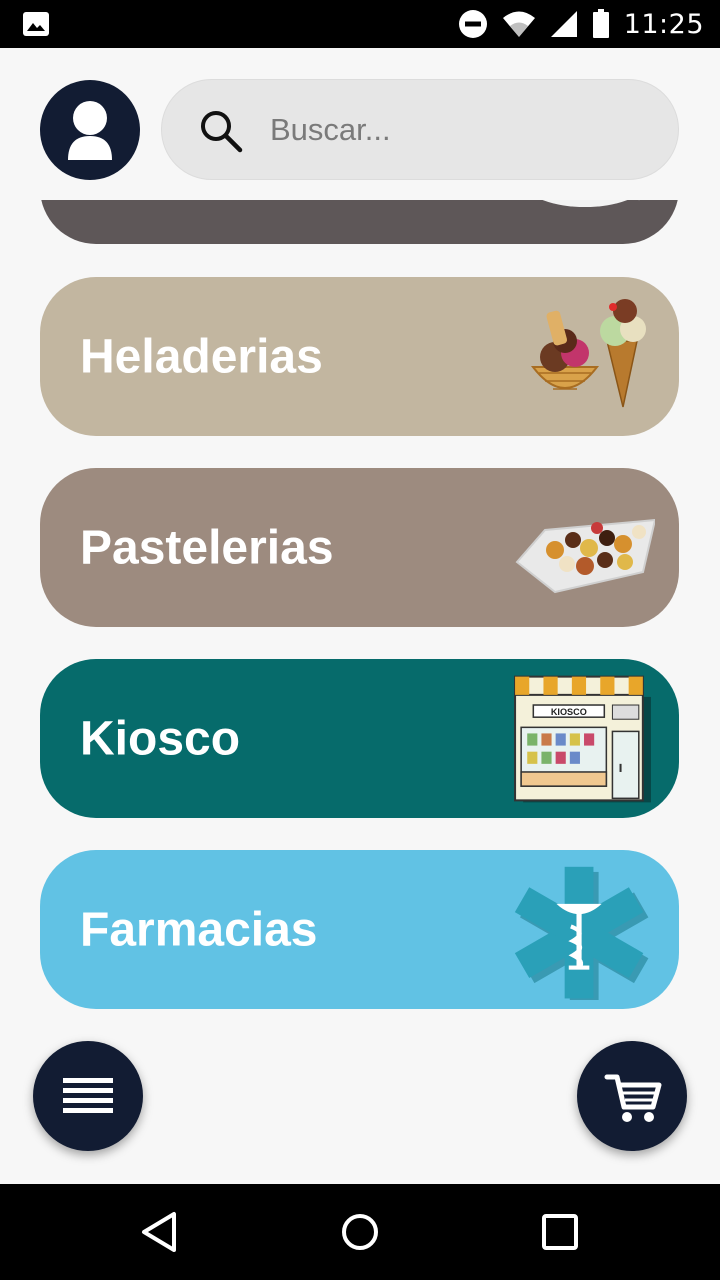 The image size is (720, 1280). I want to click on header, so click(360, 124).